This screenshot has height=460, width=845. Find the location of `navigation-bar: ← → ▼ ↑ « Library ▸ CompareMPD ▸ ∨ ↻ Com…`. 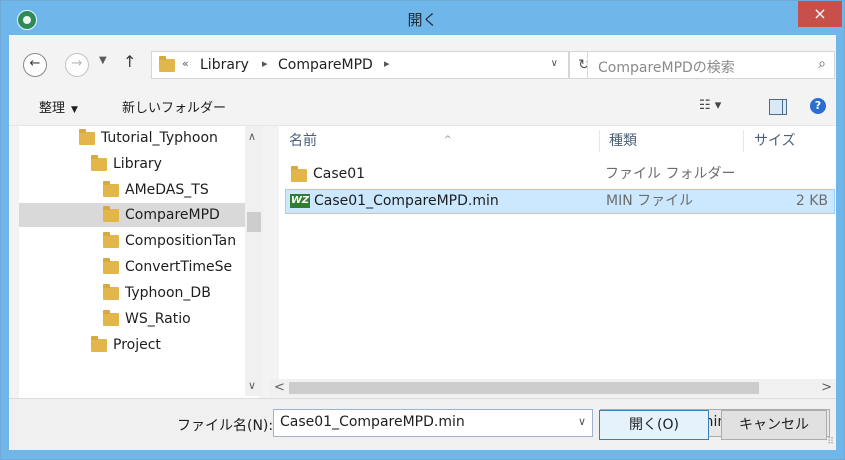

navigation-bar: ← → ▼ ↑ « Library ▸ CompareMPD ▸ ∨ ↻ Com… is located at coordinates (422, 61).